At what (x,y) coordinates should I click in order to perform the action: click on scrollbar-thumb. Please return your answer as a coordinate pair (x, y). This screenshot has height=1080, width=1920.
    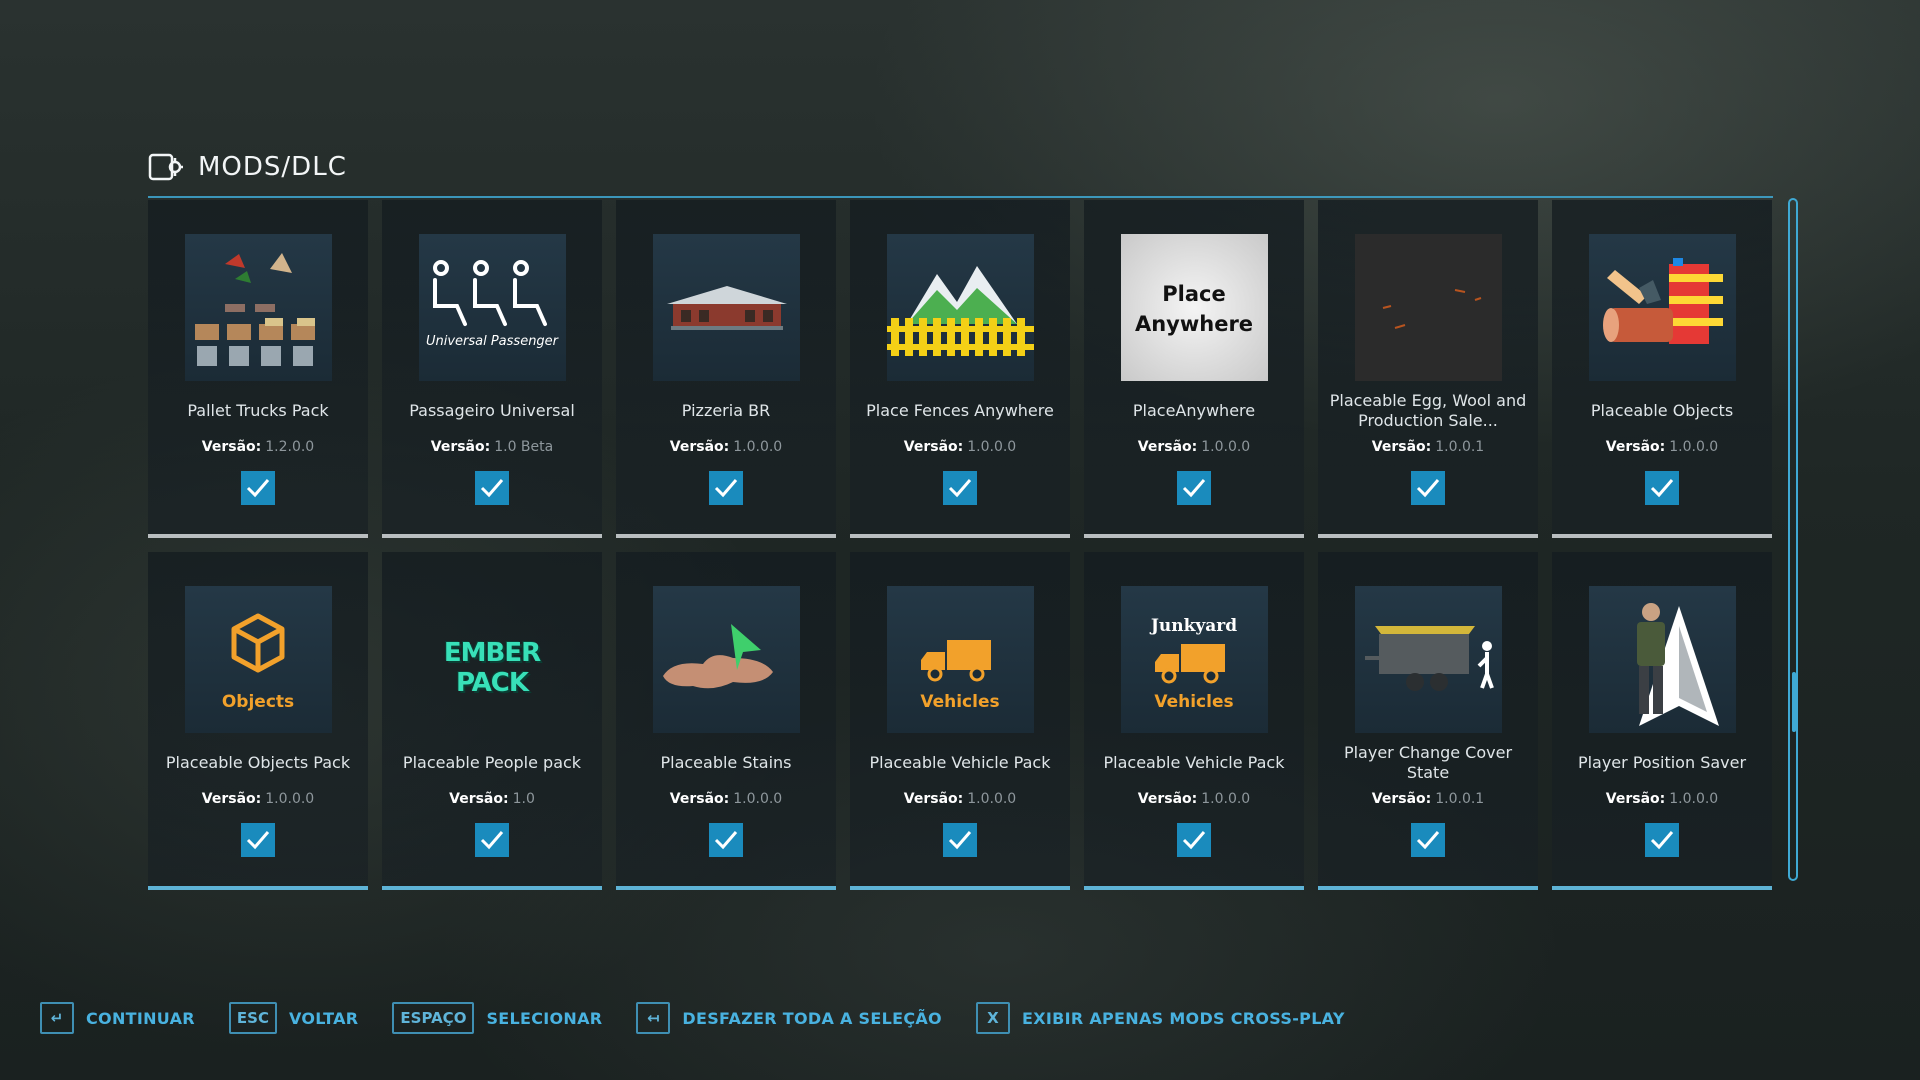
    Looking at the image, I should click on (1794, 702).